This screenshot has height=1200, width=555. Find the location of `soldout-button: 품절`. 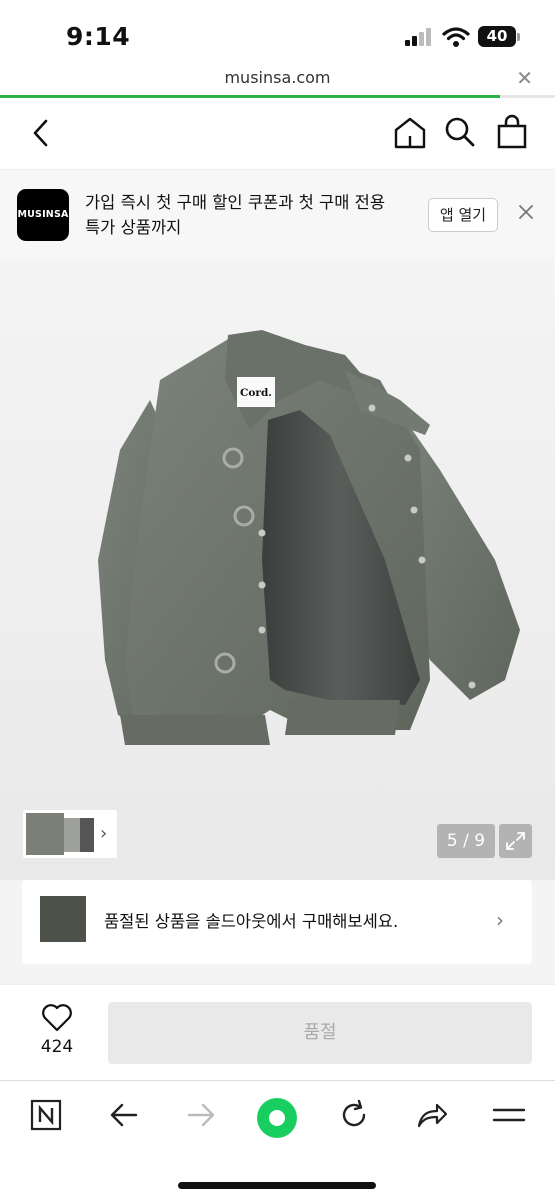

soldout-button: 품절 is located at coordinates (320, 1033).